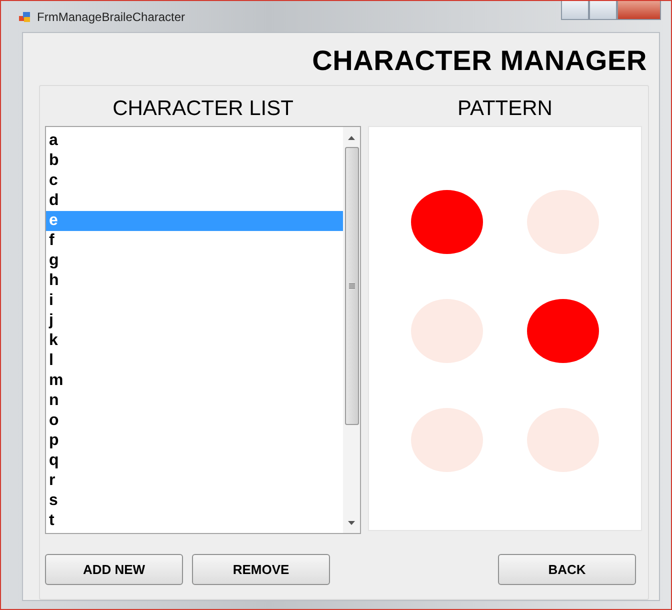  Describe the element at coordinates (194, 501) in the screenshot. I see `list-item: s` at that location.